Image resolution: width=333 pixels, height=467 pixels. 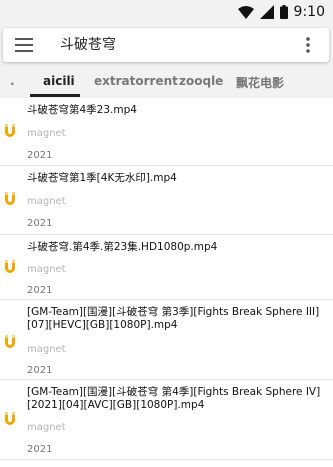 I want to click on status-bar: 9:10, so click(x=166, y=12).